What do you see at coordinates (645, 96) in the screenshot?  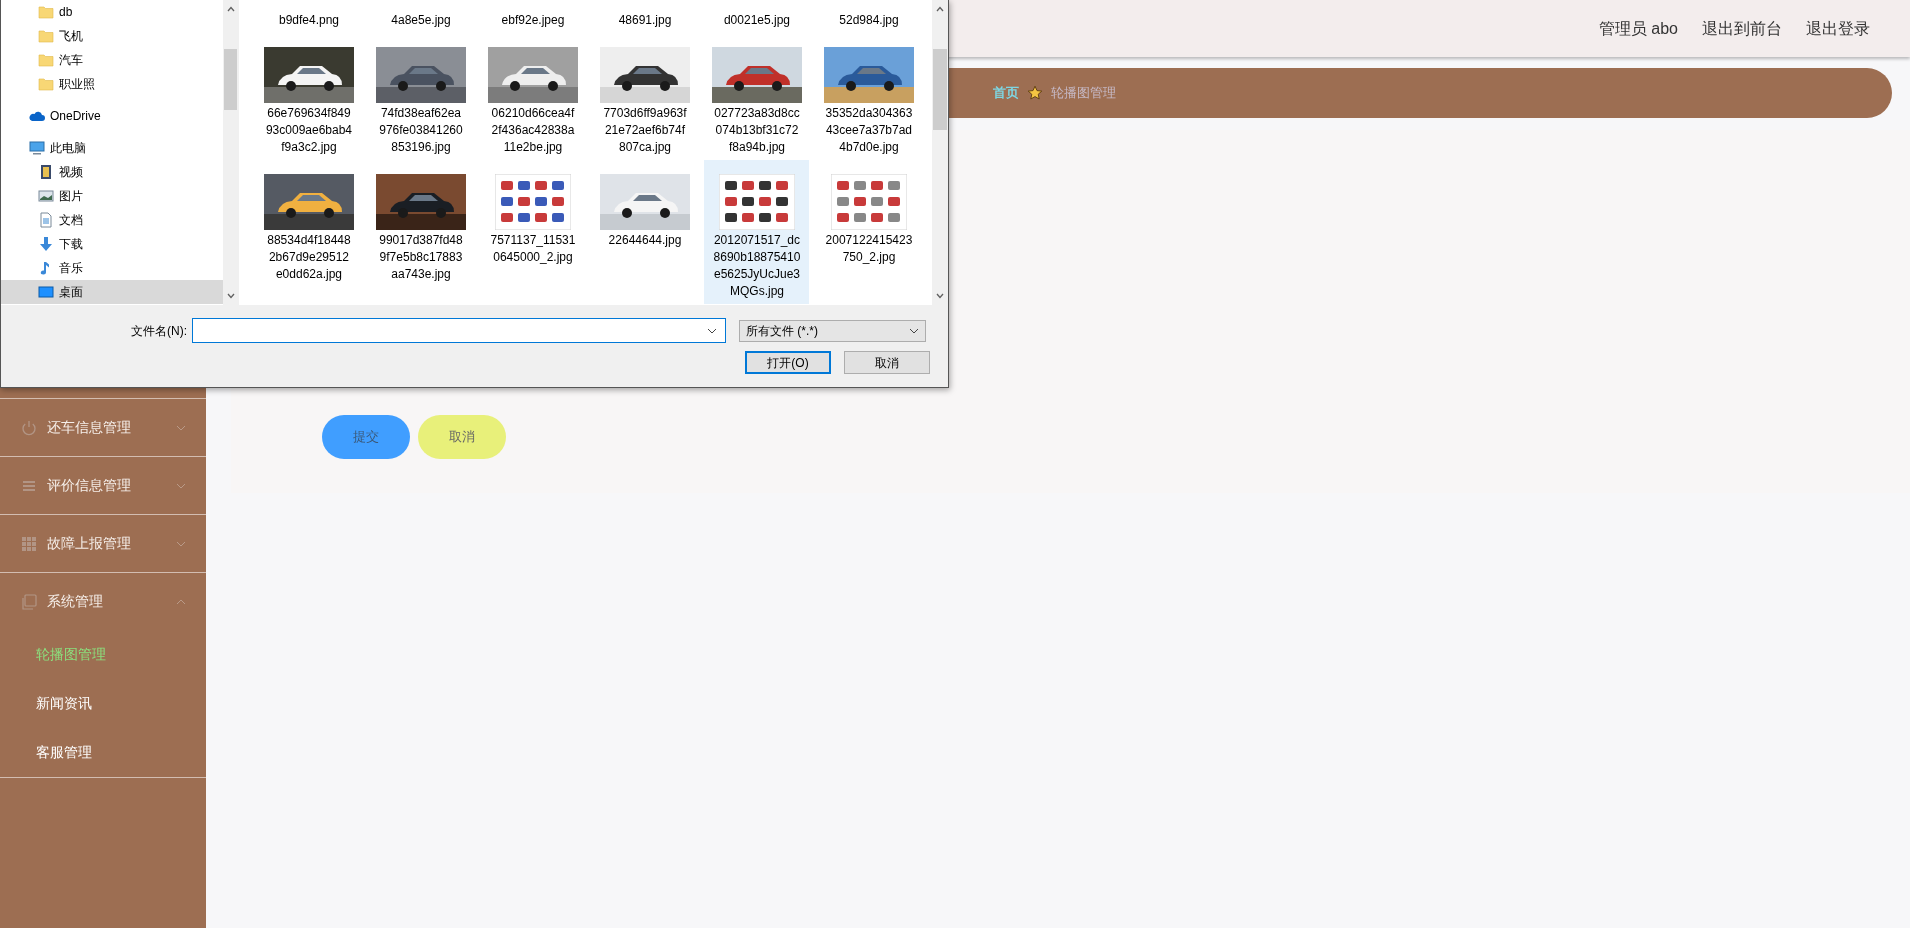 I see `file-item: 7703d6ff9a963f 21e72aef6b74f 807ca.jpg` at bounding box center [645, 96].